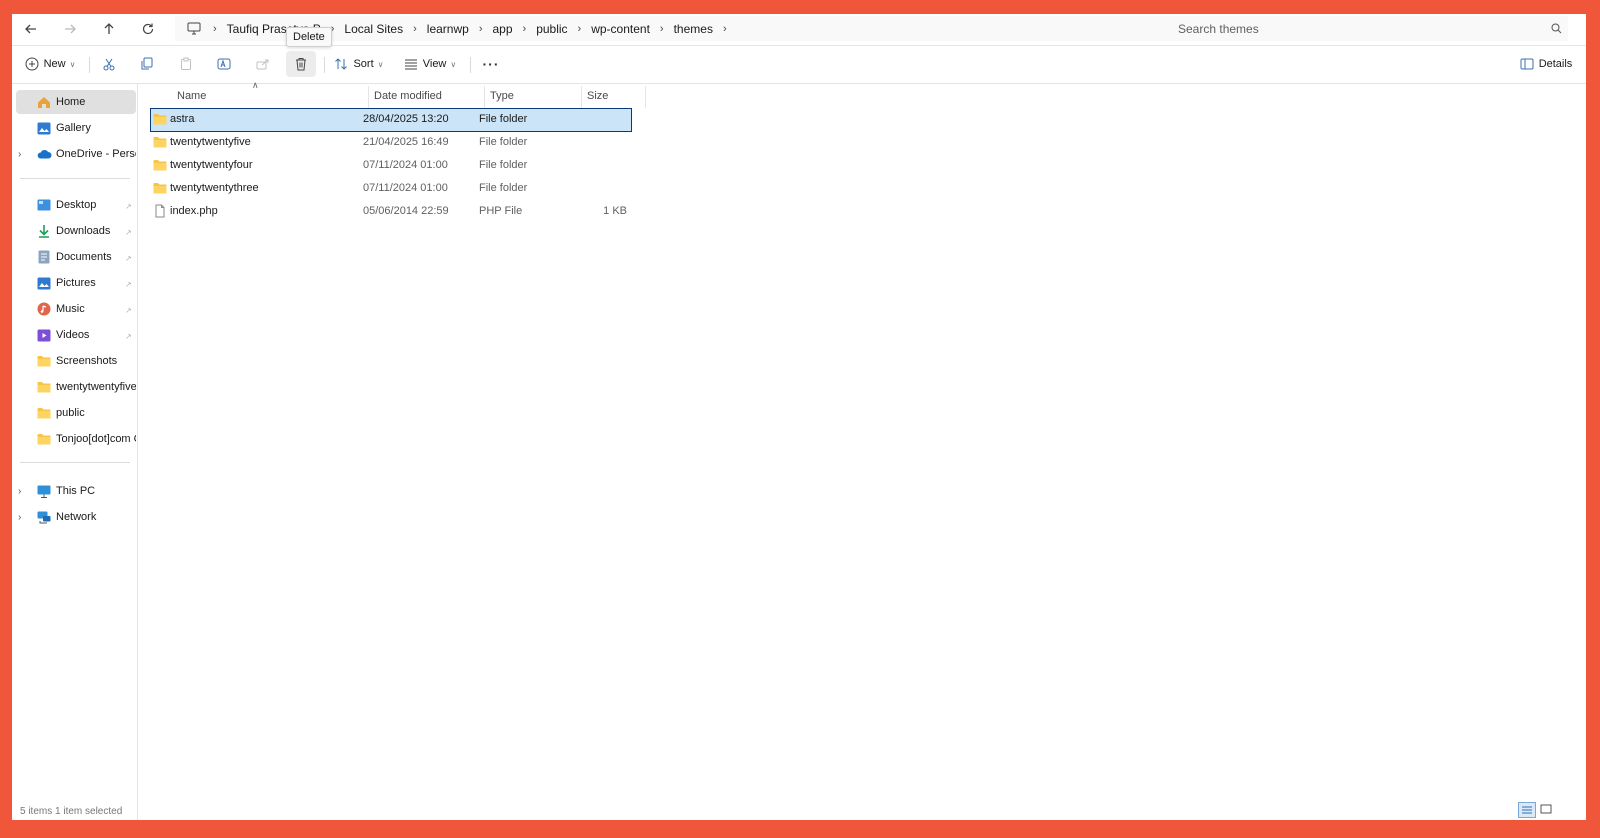  What do you see at coordinates (614, 96) in the screenshot?
I see `column-header-size: Size` at bounding box center [614, 96].